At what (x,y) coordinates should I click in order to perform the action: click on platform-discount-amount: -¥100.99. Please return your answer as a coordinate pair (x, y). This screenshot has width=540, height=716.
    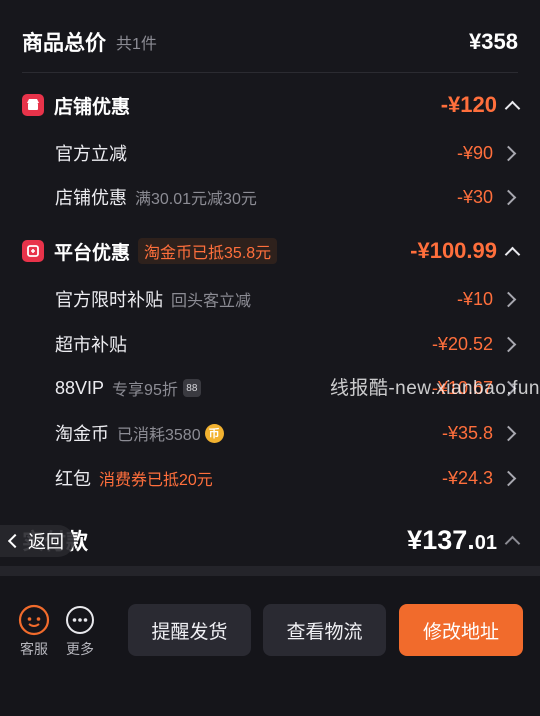
    Looking at the image, I should click on (465, 251).